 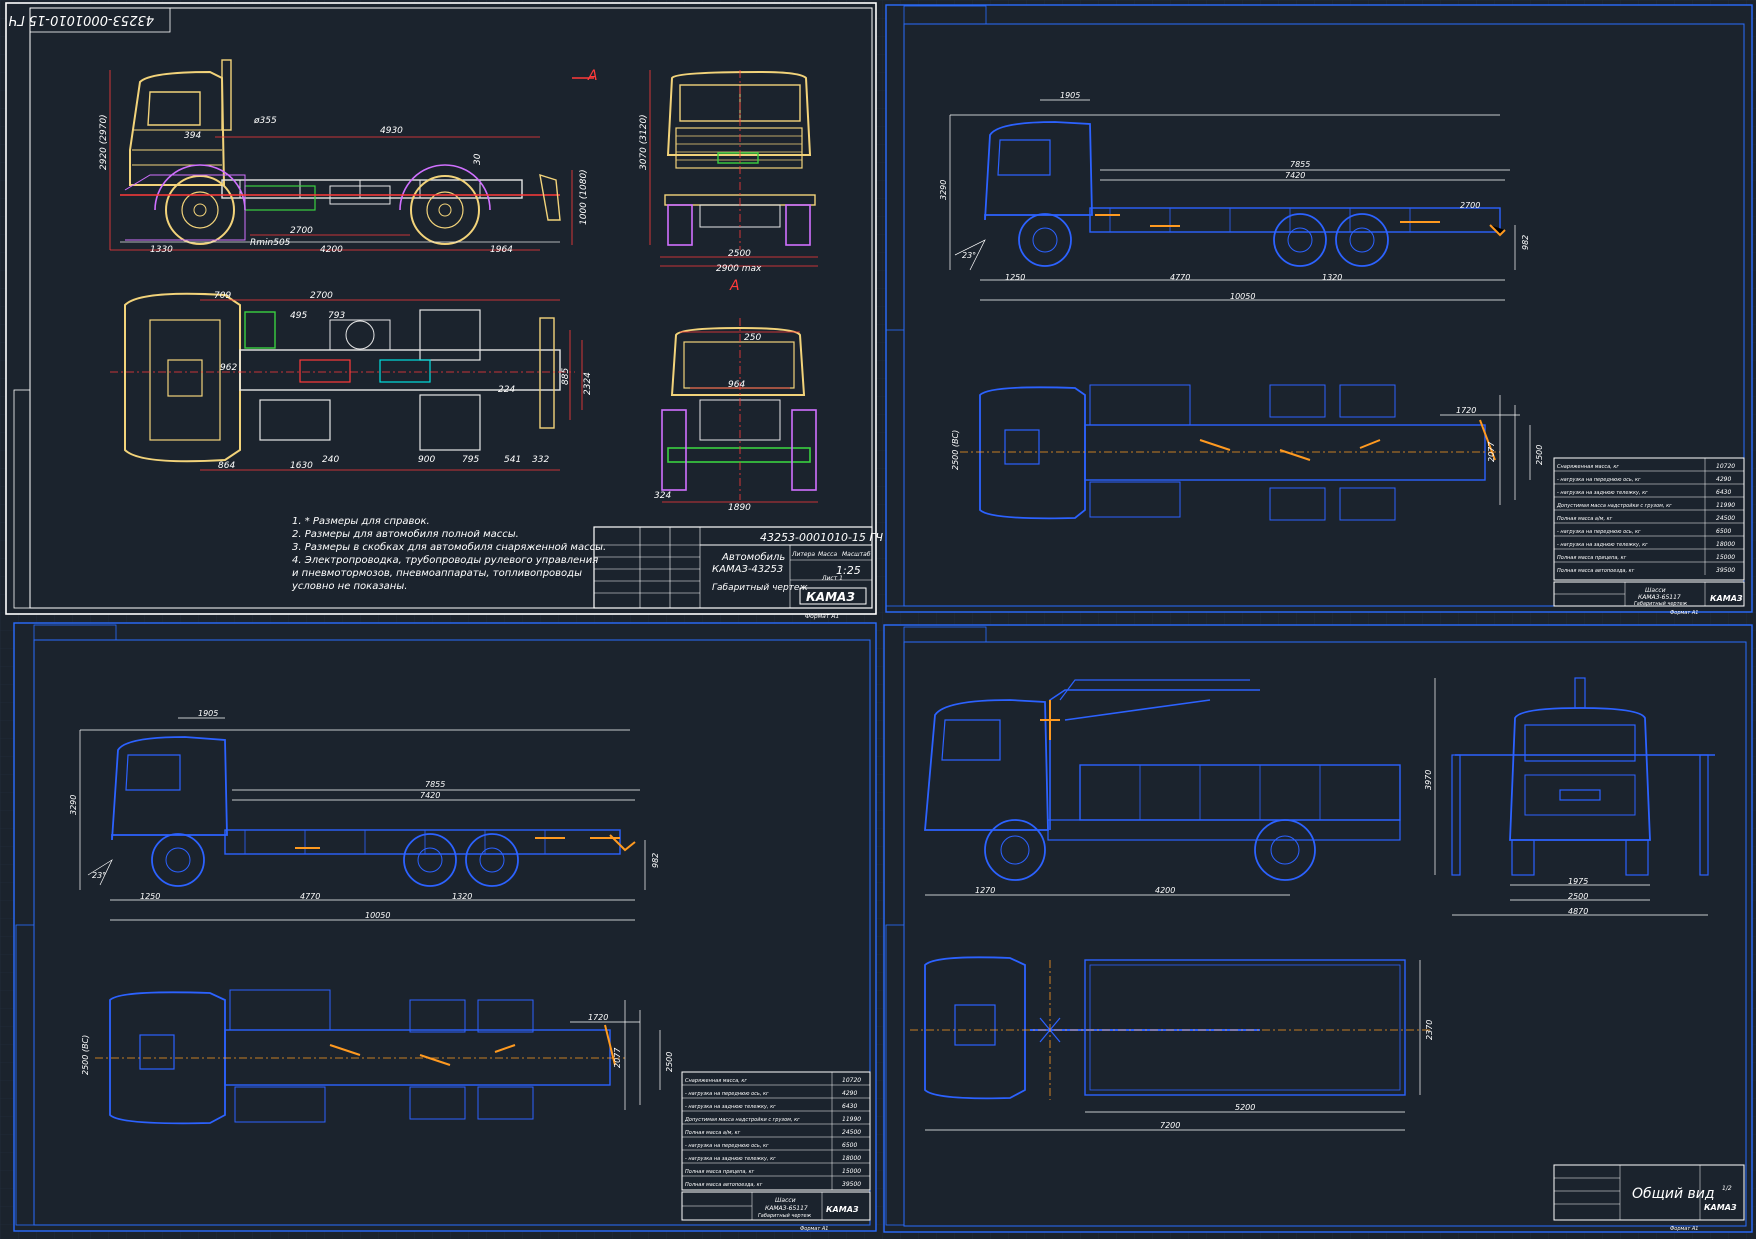 What do you see at coordinates (588, 383) in the screenshot?
I see `dim-2324: 2324` at bounding box center [588, 383].